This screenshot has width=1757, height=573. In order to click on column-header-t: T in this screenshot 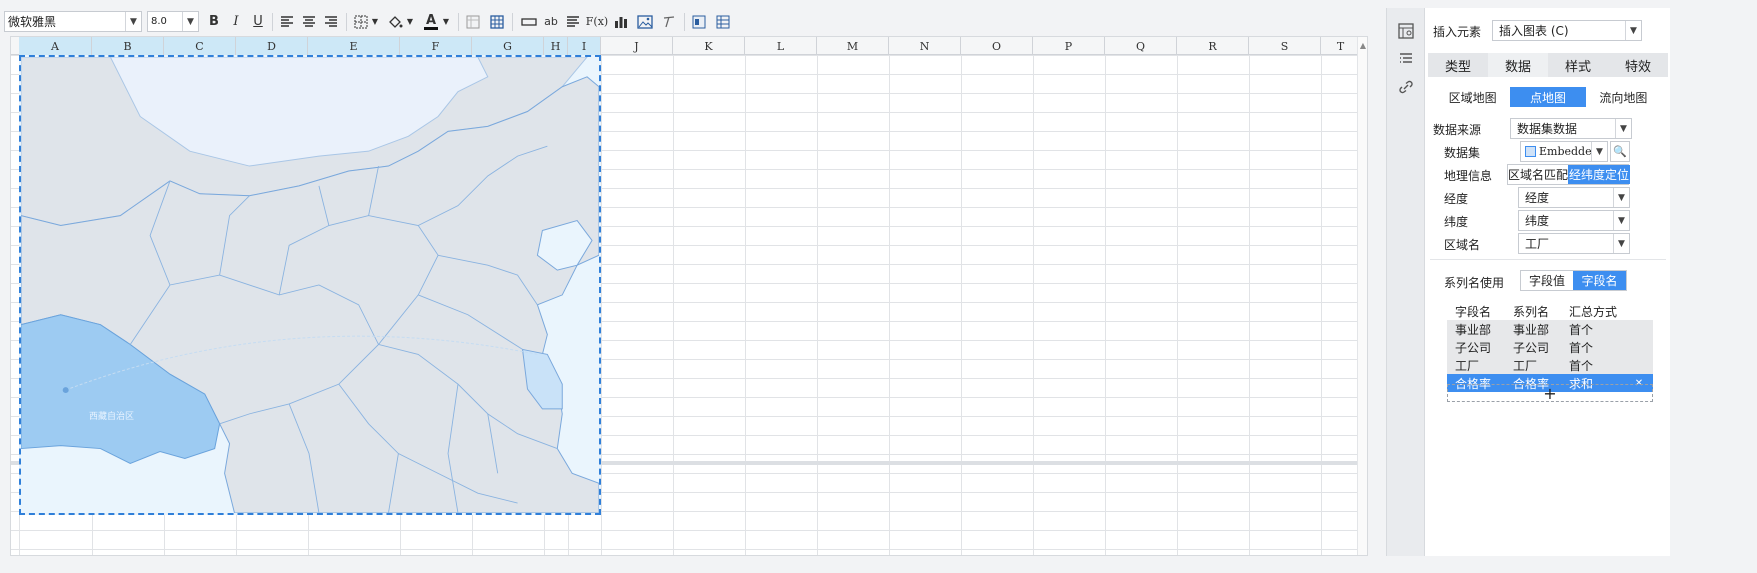, I will do `click(1341, 46)`.